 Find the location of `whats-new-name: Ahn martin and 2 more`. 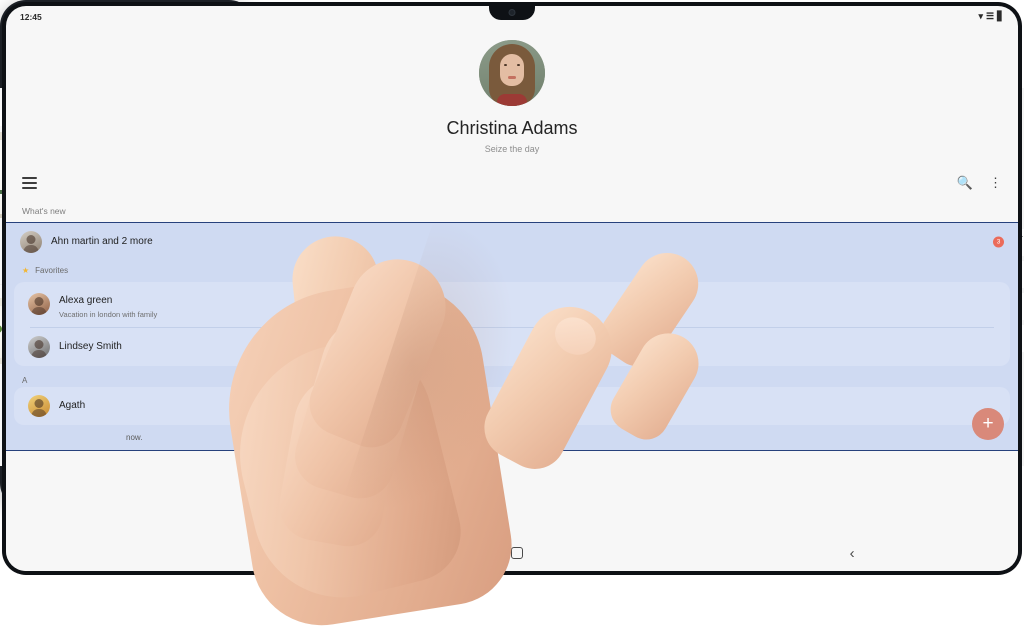

whats-new-name: Ahn martin and 2 more is located at coordinates (102, 242).